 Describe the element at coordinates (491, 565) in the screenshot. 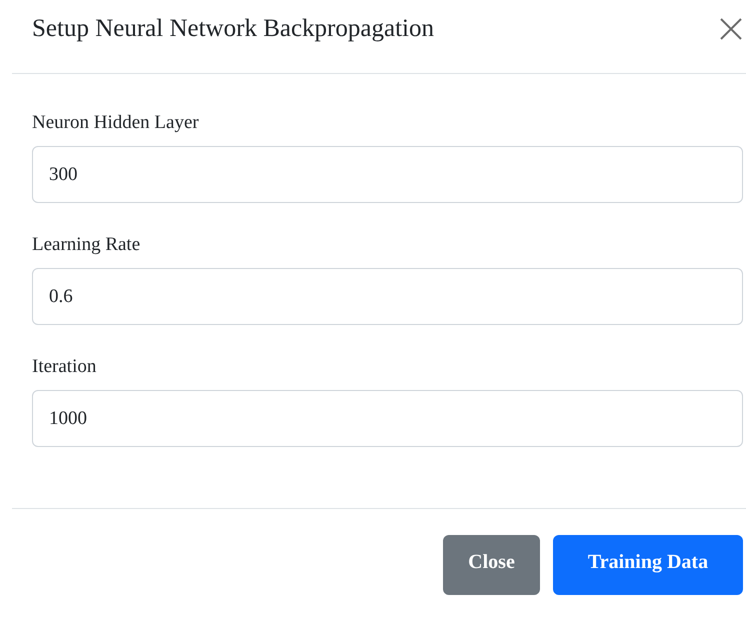

I see `close-button: Close` at that location.